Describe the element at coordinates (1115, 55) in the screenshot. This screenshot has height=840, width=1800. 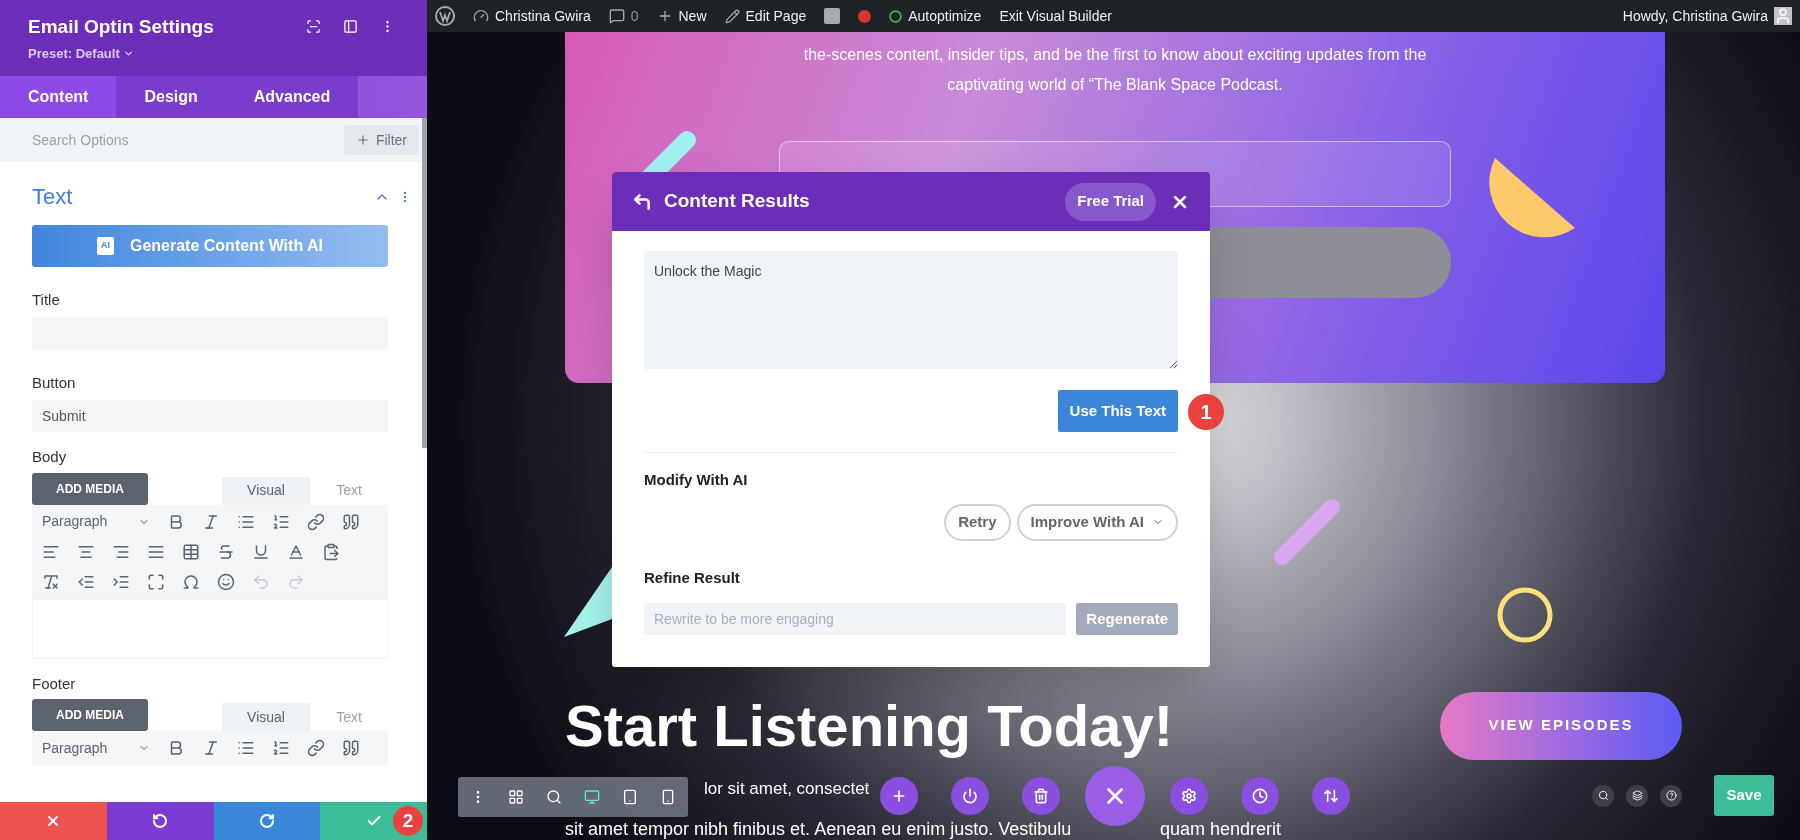
I see `intro-text: the-scenes content, insider tips, and be the first to know about exciting updates from the` at that location.